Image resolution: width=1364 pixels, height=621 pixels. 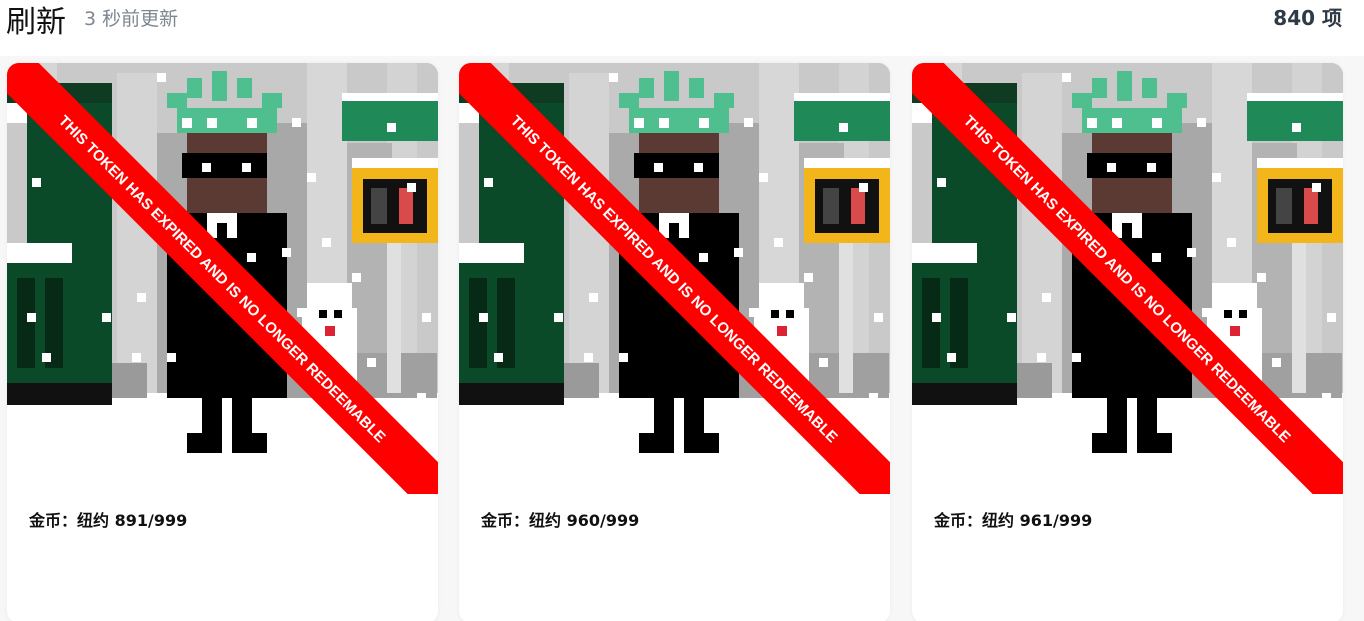 What do you see at coordinates (682, 25) in the screenshot?
I see `top-bar: 刷新 3 秒前更新 840 项` at bounding box center [682, 25].